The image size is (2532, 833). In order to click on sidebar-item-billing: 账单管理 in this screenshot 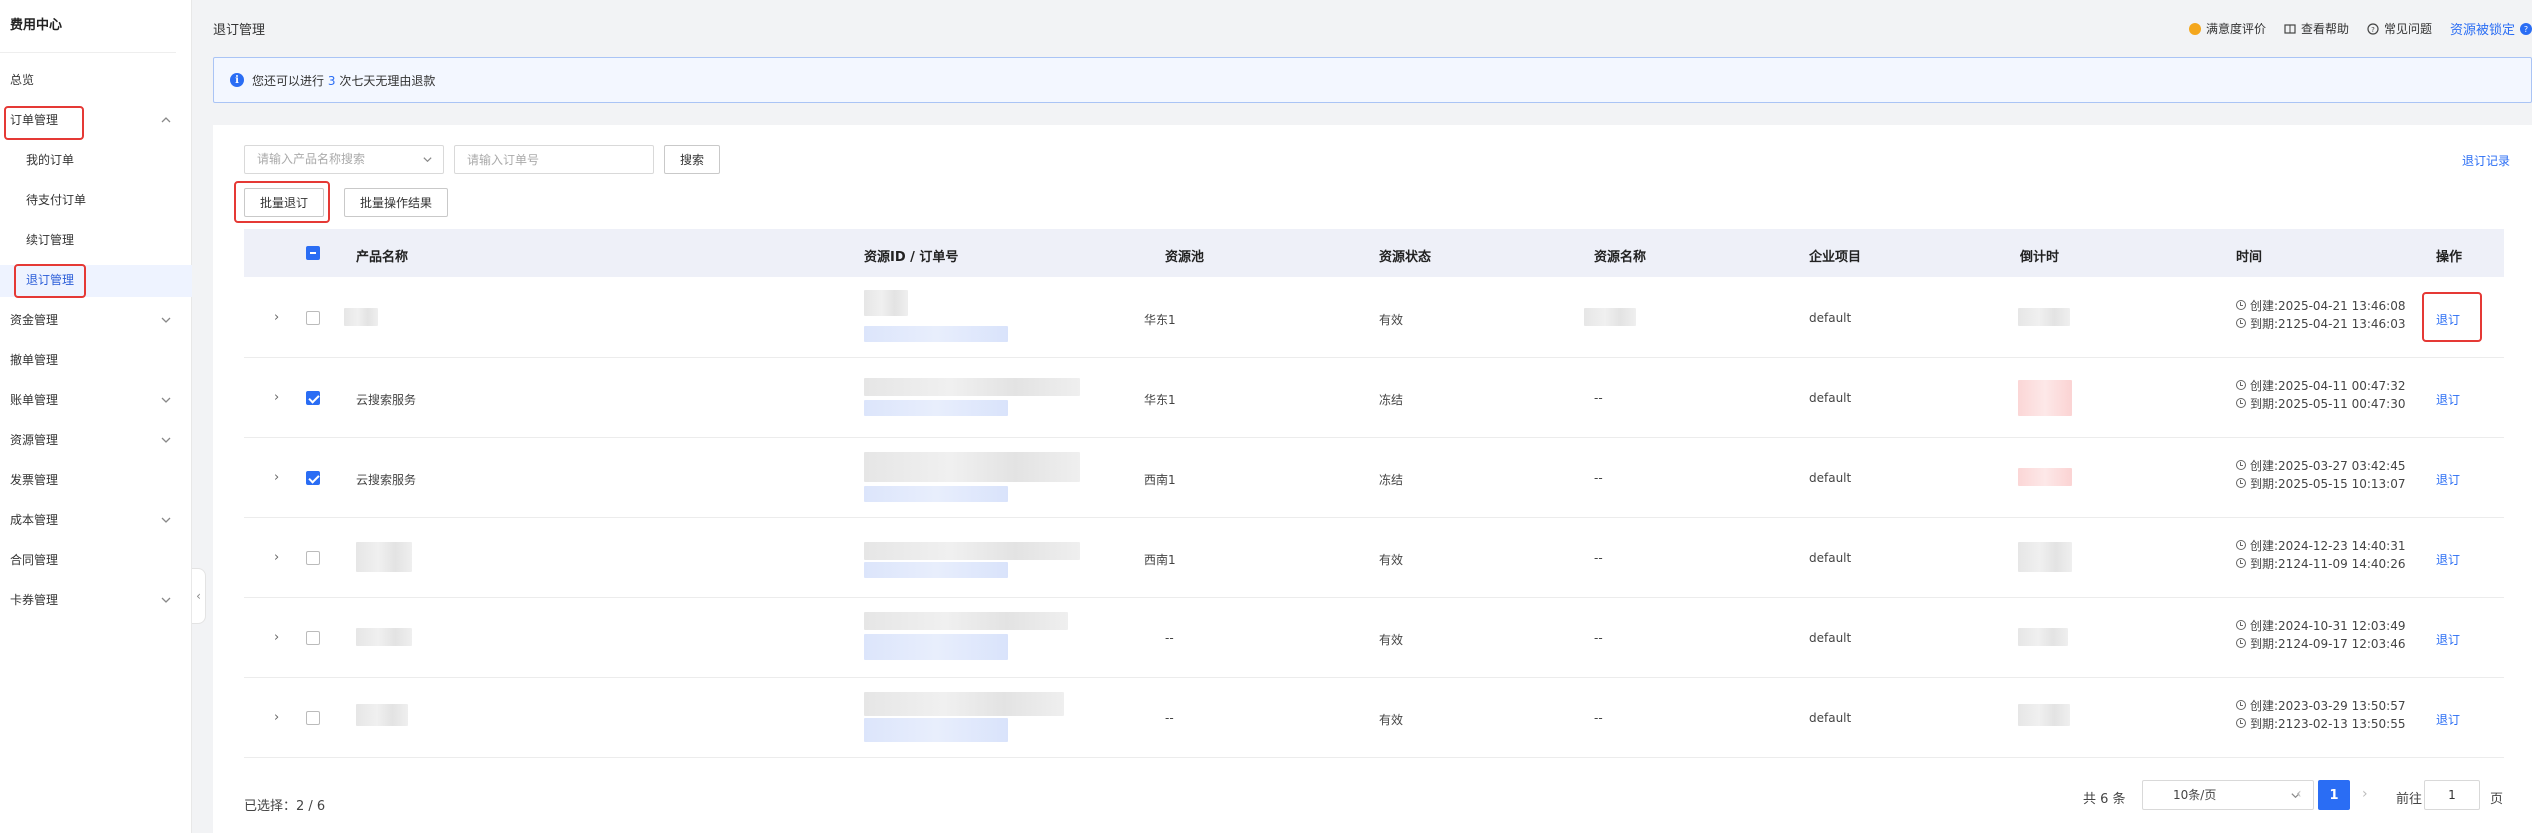, I will do `click(34, 400)`.